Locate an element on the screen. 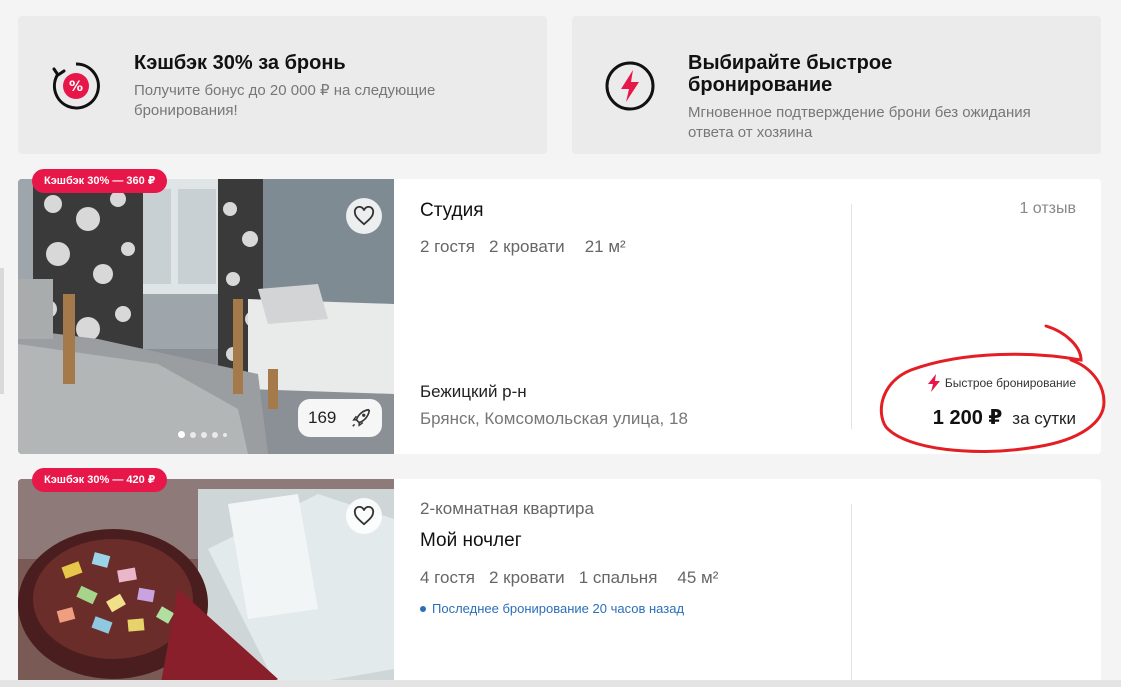 The image size is (1121, 687). listing-photo: 169 is located at coordinates (206, 316).